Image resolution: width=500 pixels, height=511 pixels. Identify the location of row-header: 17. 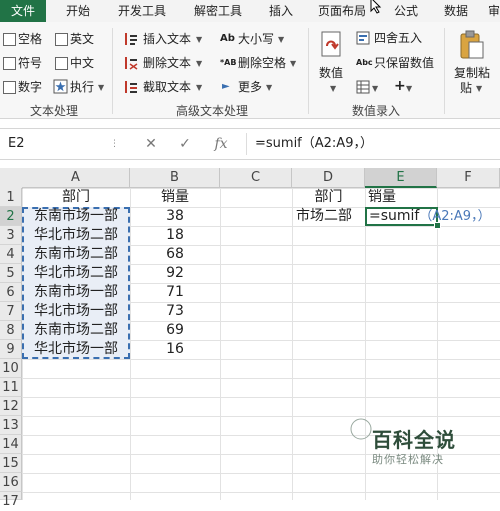
(11, 500).